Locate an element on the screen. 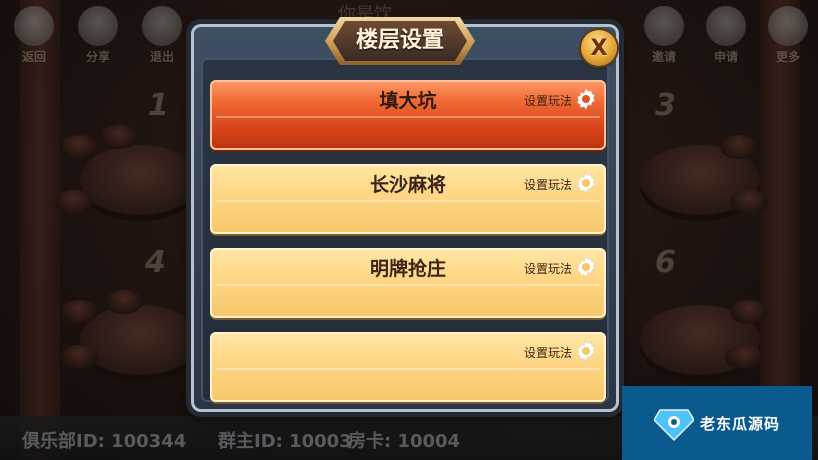  floor-item-3: 明牌抢庄 设置玩法 is located at coordinates (408, 283).